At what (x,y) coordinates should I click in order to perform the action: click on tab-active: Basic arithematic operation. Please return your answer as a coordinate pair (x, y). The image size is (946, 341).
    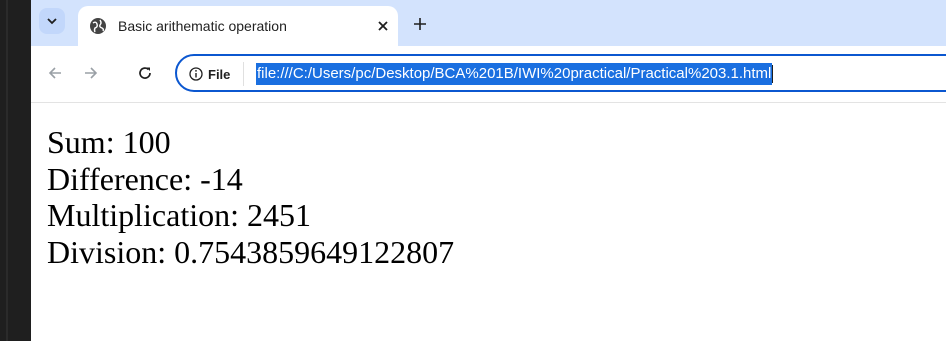
    Looking at the image, I should click on (238, 26).